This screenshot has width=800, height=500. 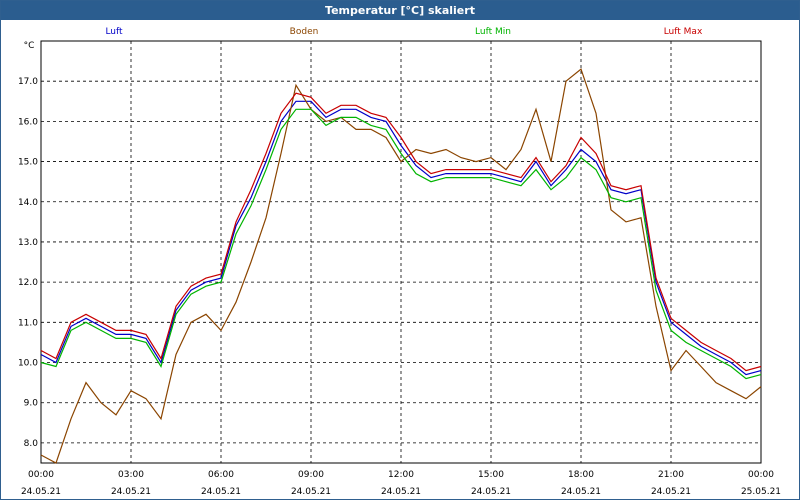 What do you see at coordinates (683, 32) in the screenshot?
I see `legend-entry-luft-max: Luft Max` at bounding box center [683, 32].